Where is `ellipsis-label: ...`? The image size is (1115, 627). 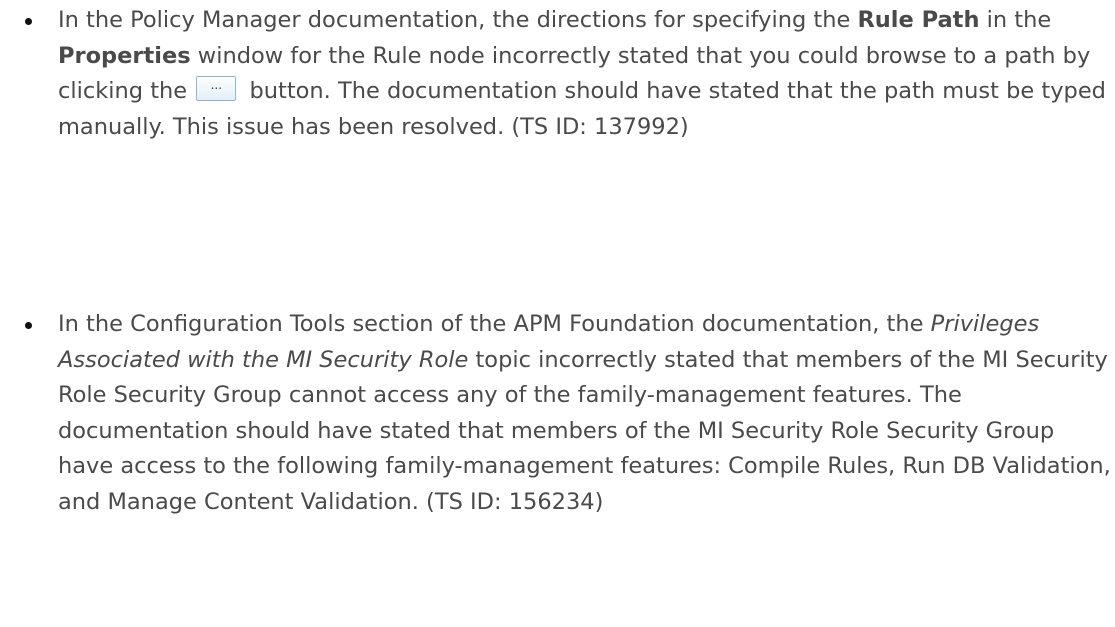
ellipsis-label: ... is located at coordinates (216, 85).